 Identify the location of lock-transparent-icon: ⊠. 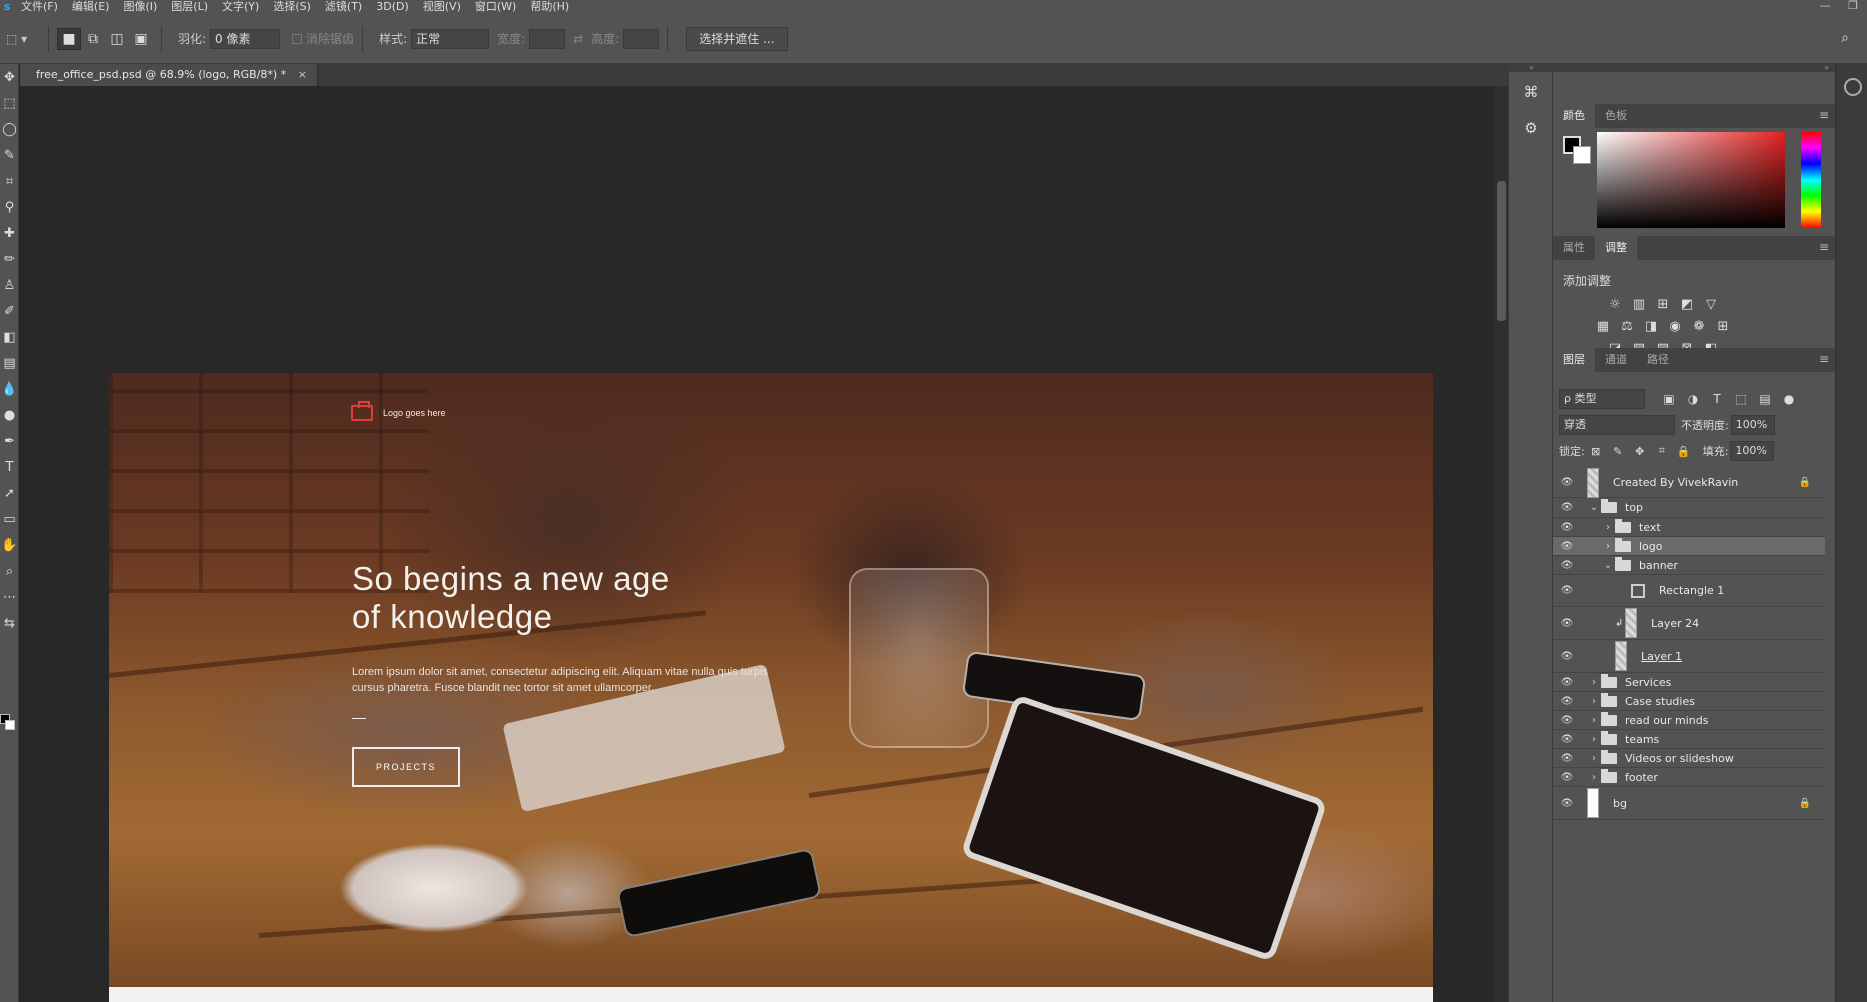
(1596, 451).